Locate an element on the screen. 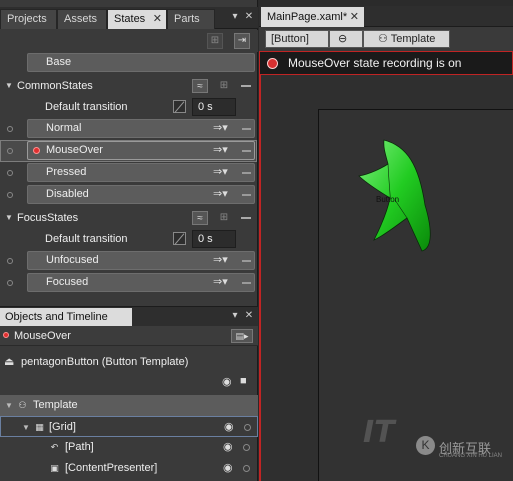  add-state-group-icon: ⊞ is located at coordinates (215, 41).